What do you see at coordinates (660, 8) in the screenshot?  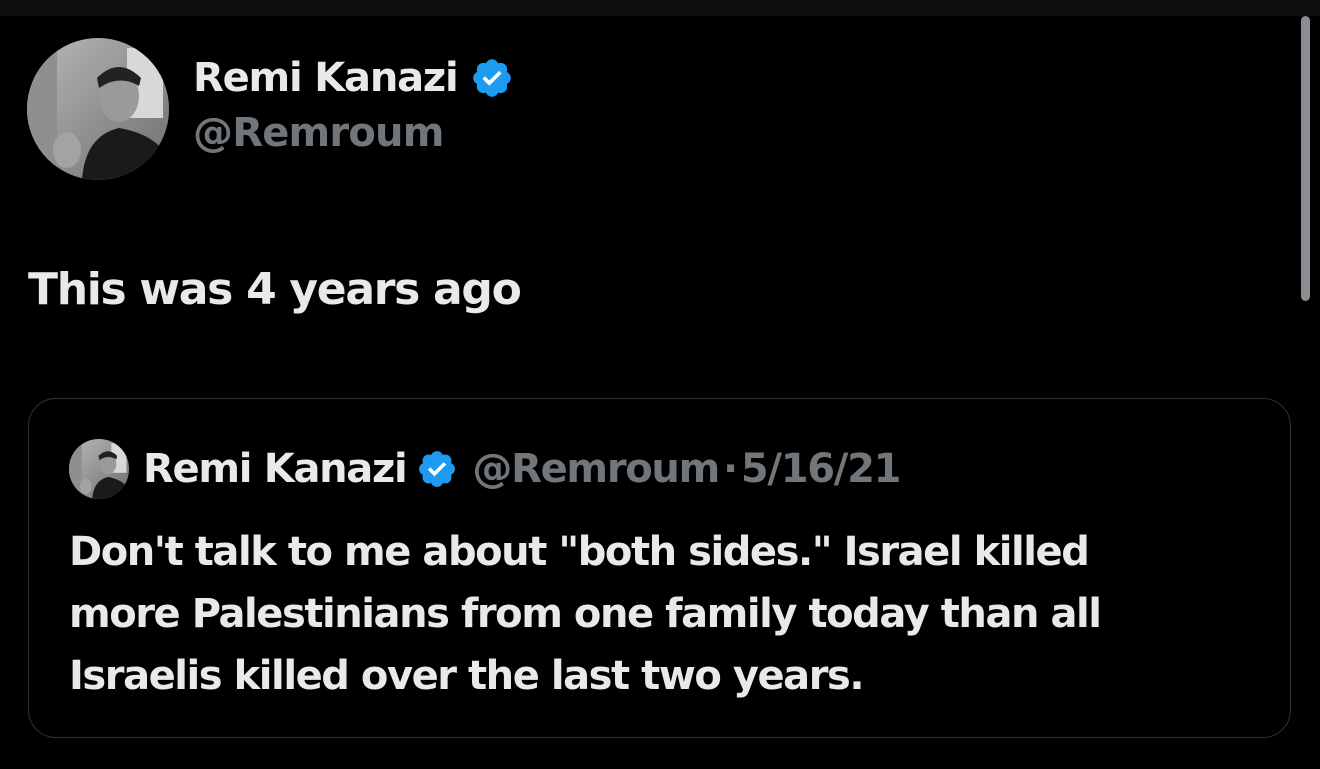 I see `status-bar` at bounding box center [660, 8].